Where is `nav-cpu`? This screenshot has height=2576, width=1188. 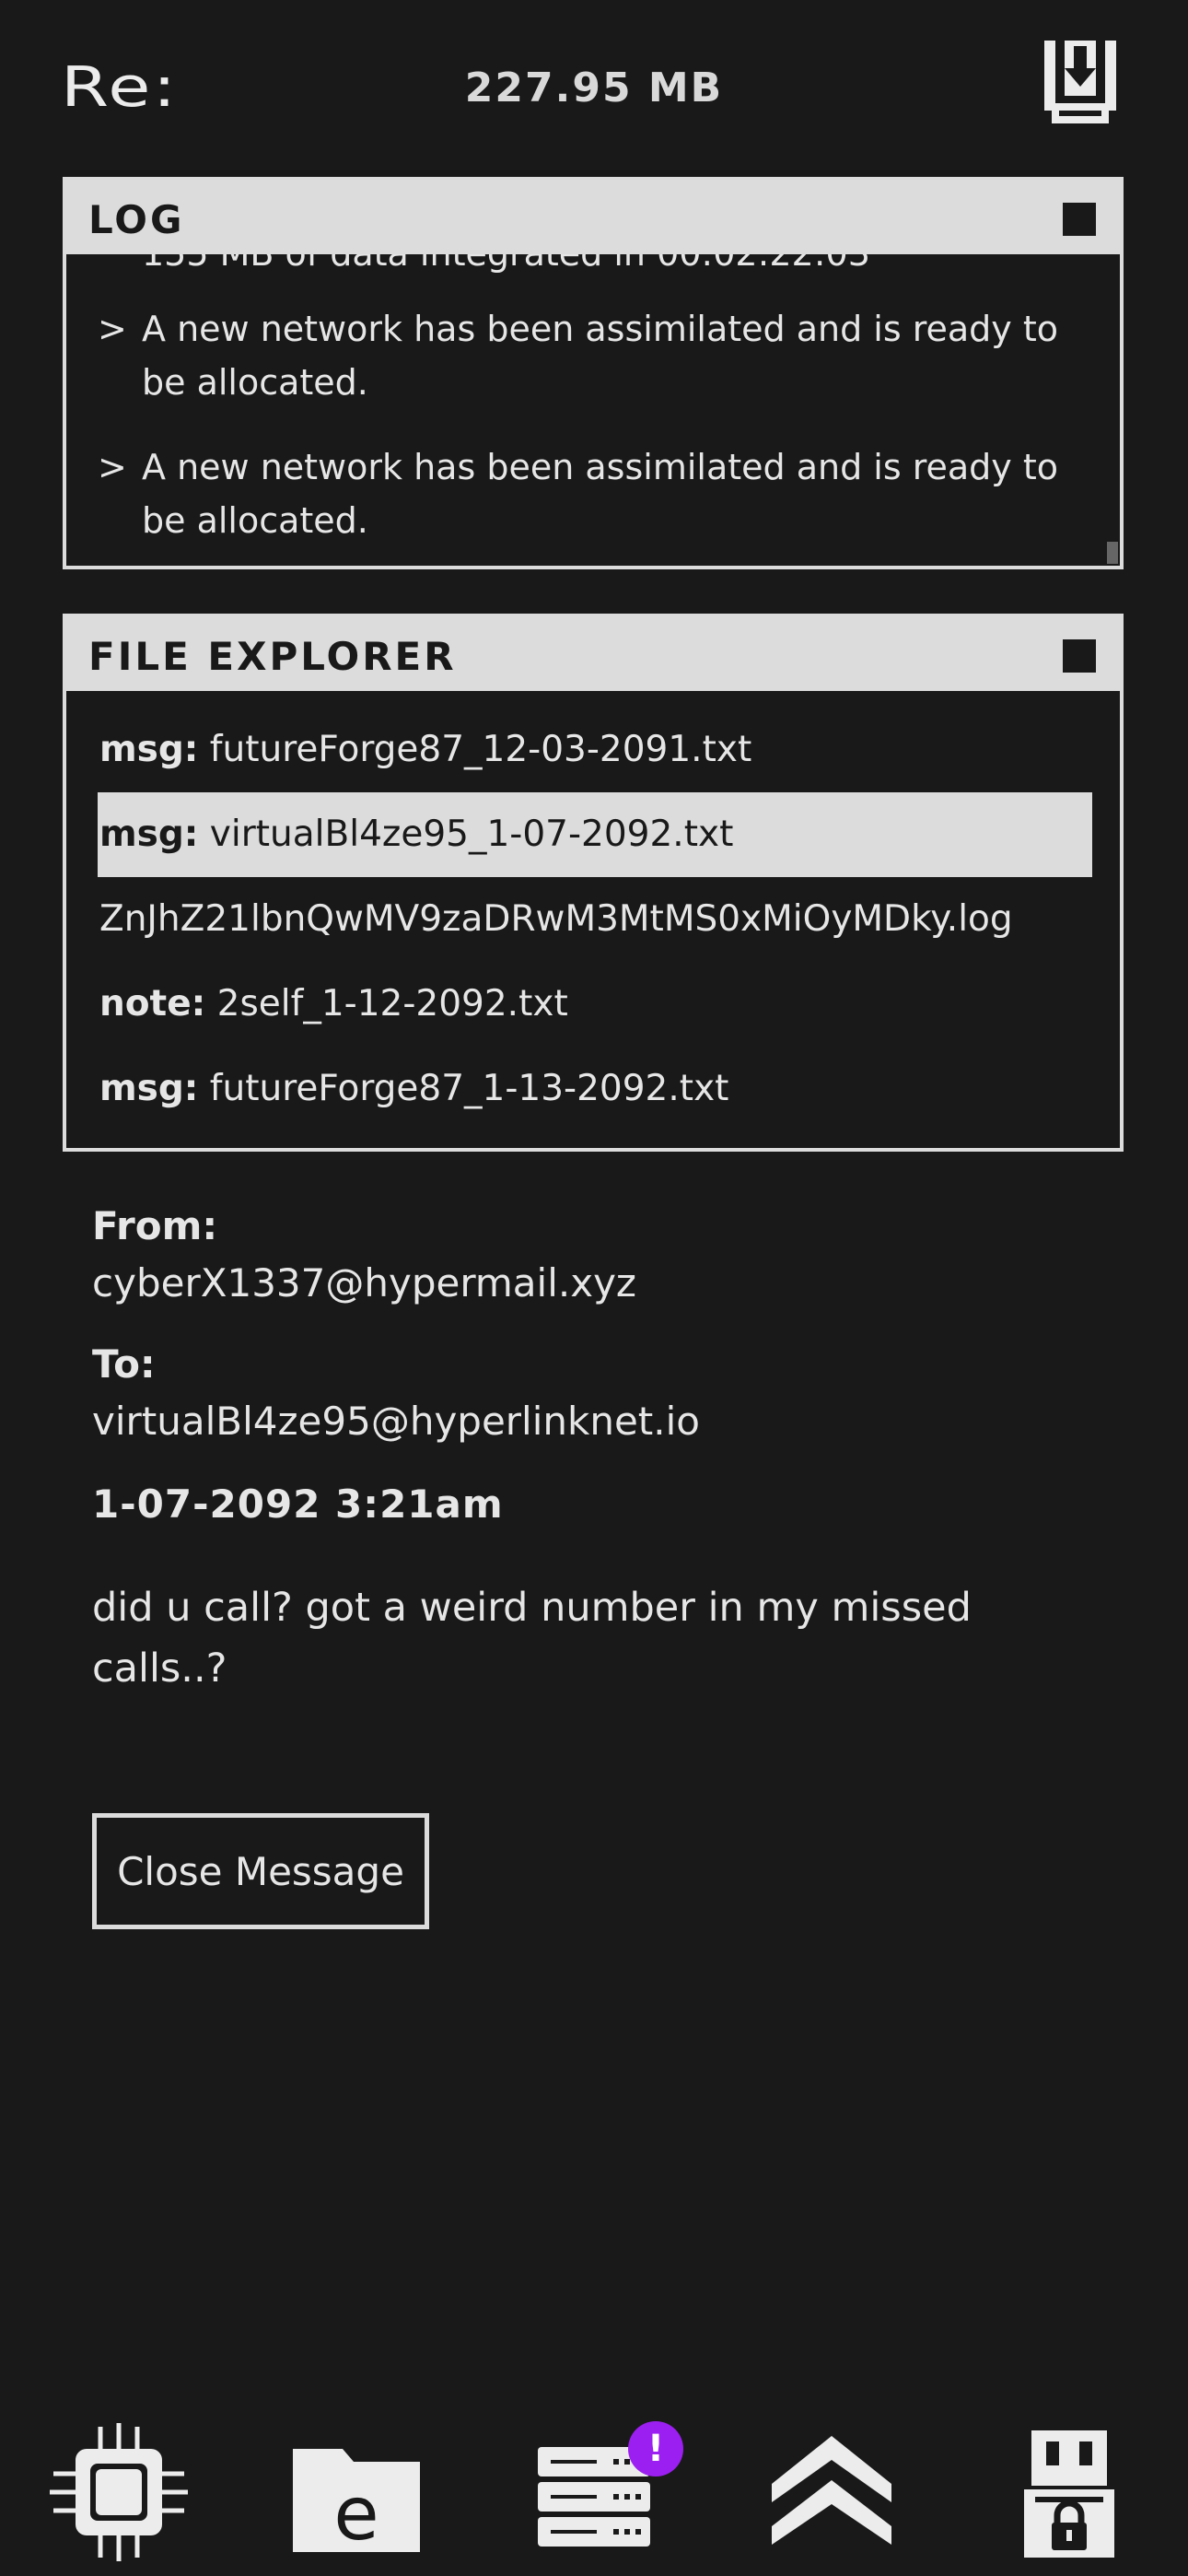 nav-cpu is located at coordinates (119, 2492).